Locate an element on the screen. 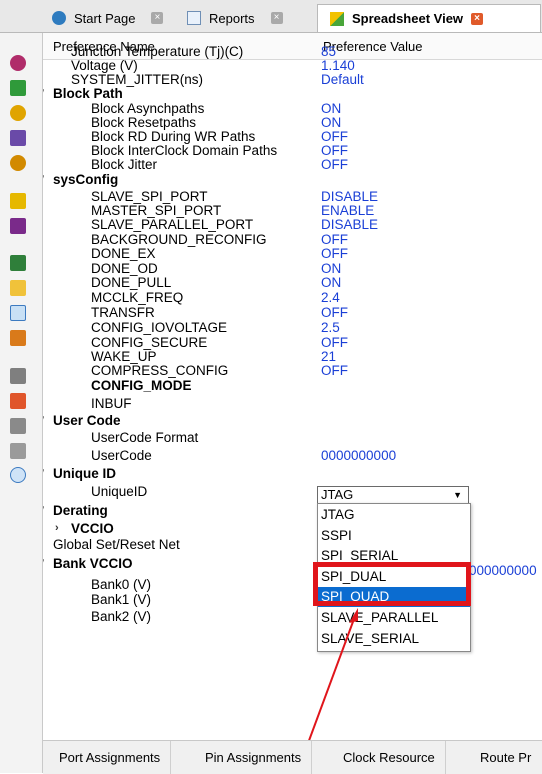  tab-route-priority: Route Pr is located at coordinates (505, 757).